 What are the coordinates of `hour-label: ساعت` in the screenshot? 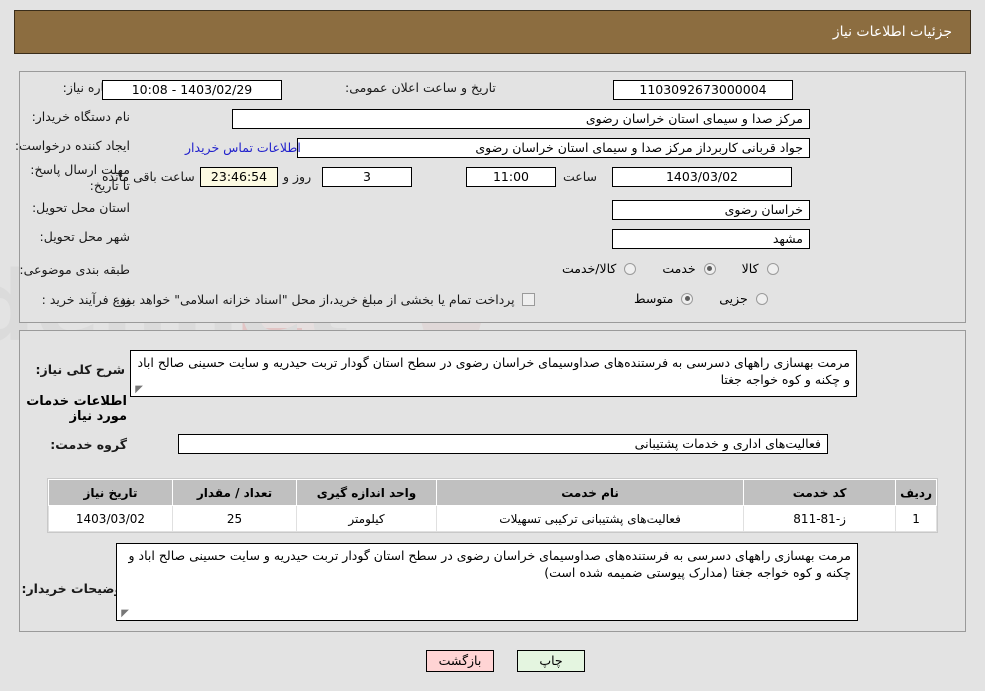 It's located at (580, 176).